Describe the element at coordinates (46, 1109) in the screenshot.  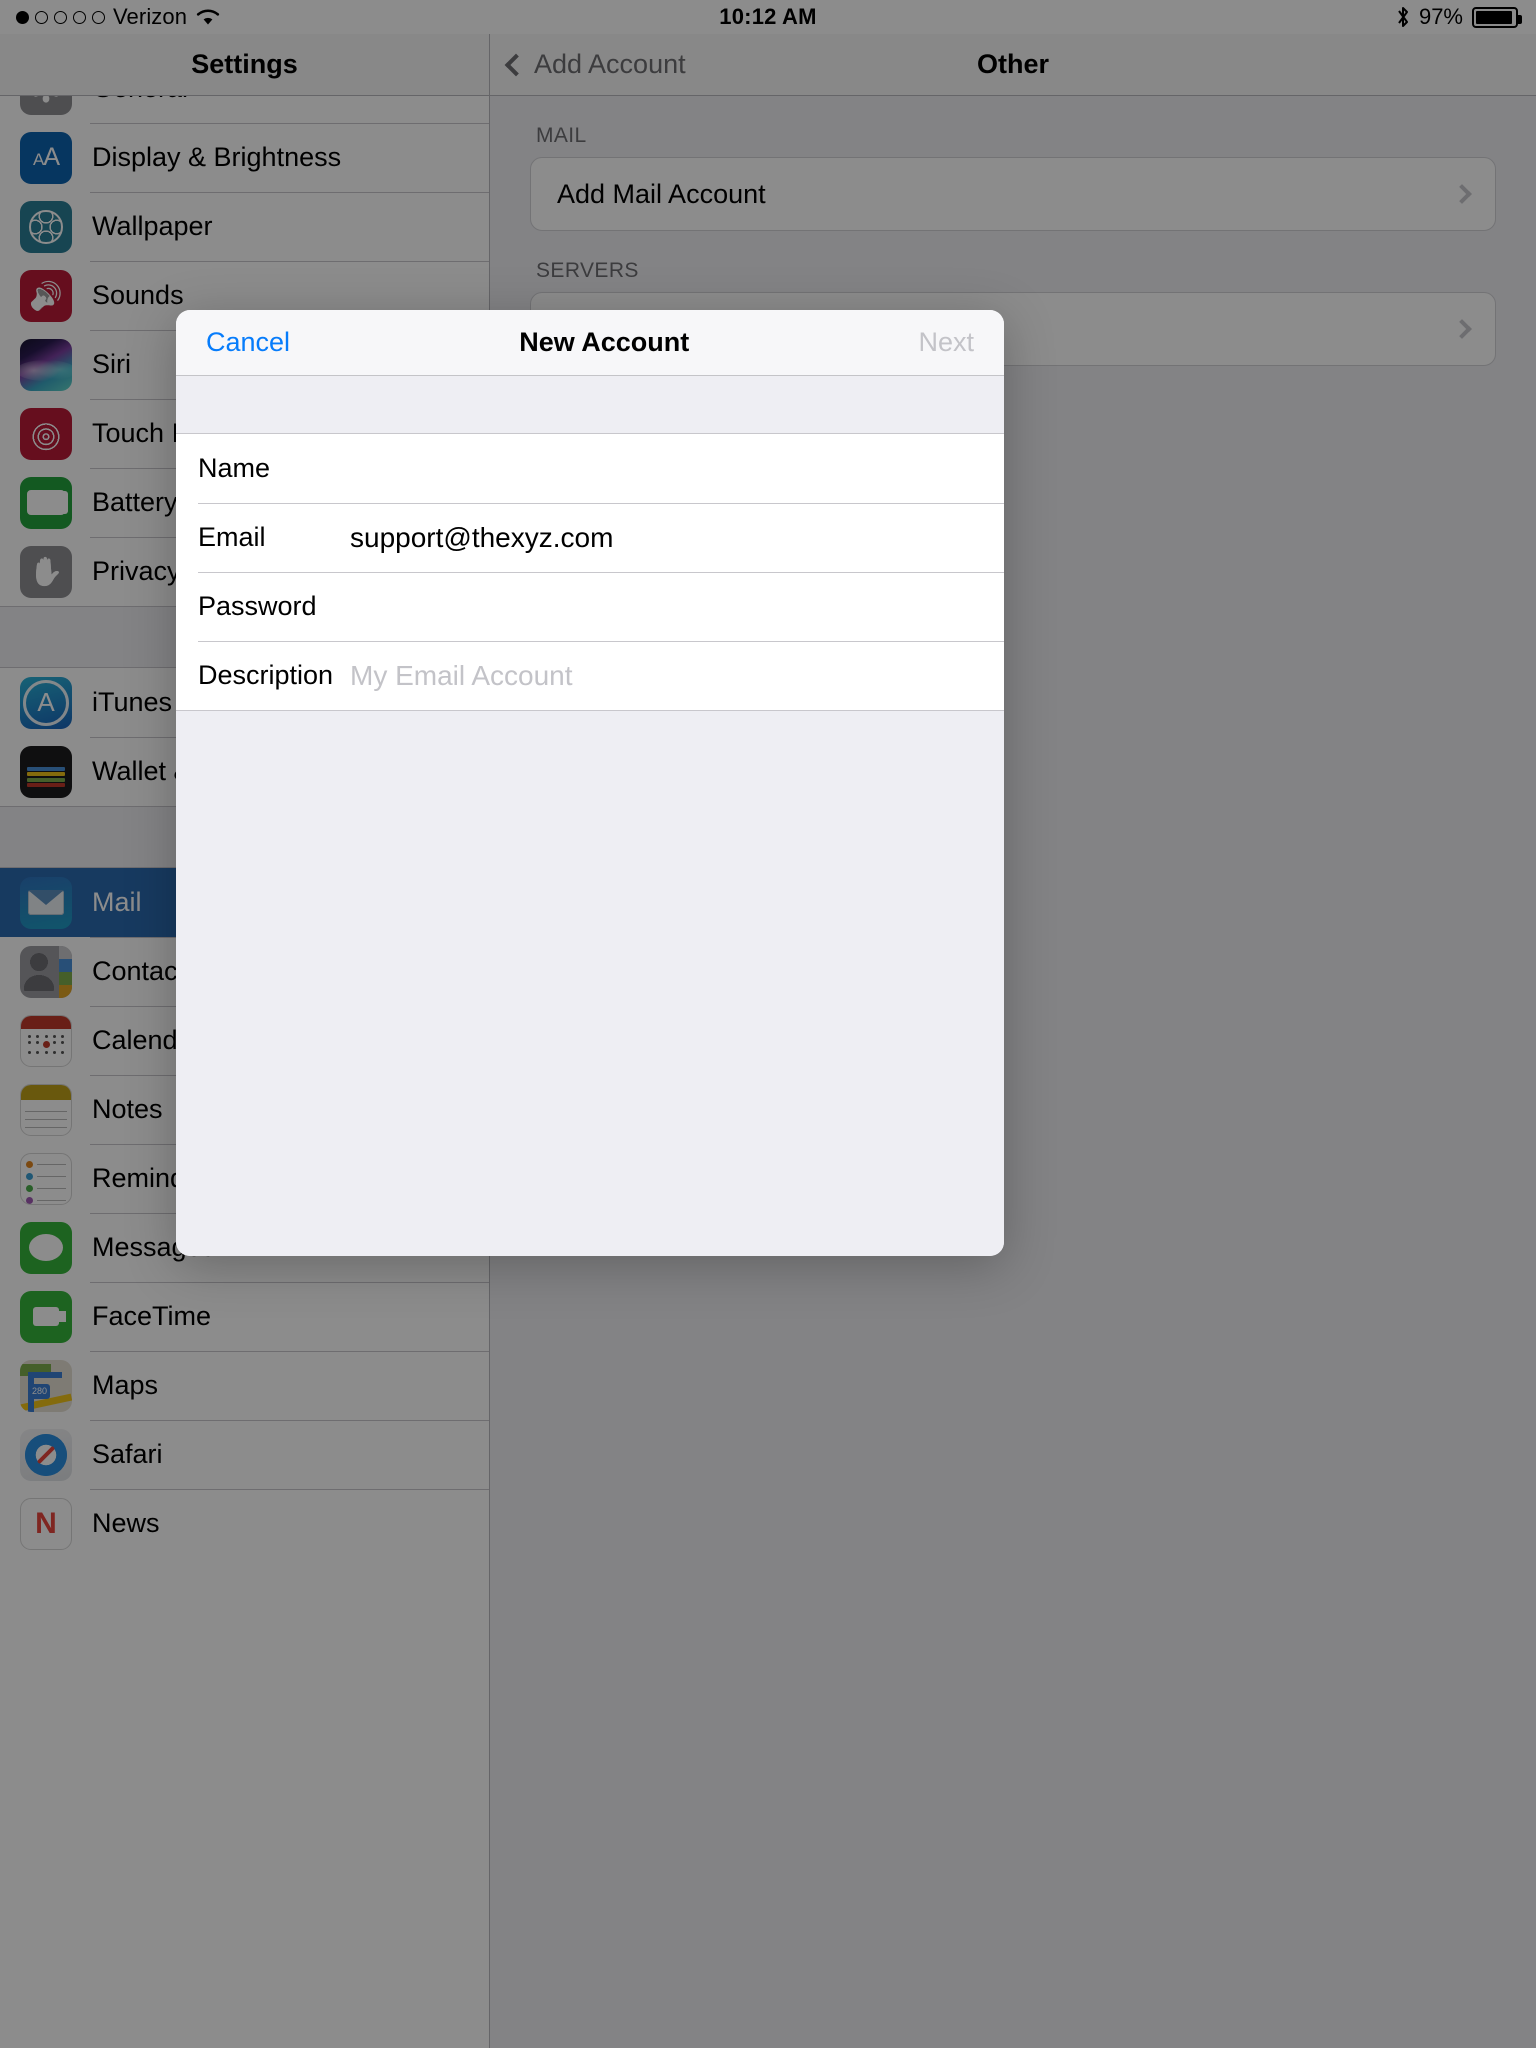
I see `notes-icon` at that location.